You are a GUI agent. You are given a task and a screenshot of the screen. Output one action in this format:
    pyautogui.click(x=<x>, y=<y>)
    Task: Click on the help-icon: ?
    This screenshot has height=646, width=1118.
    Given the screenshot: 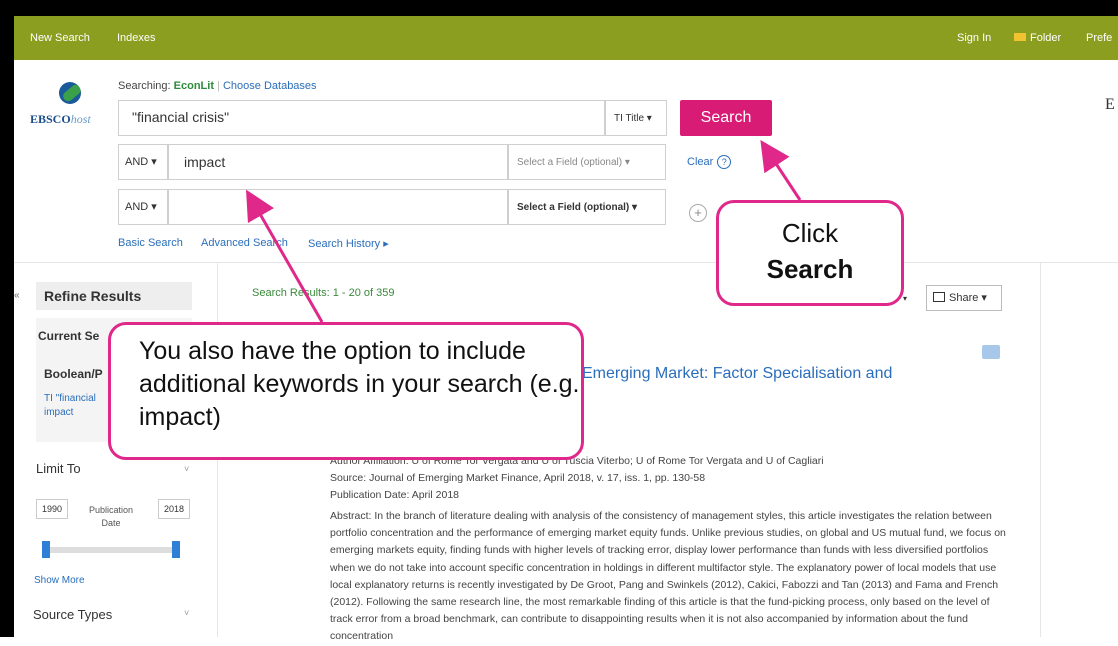 What is the action you would take?
    pyautogui.click(x=724, y=162)
    